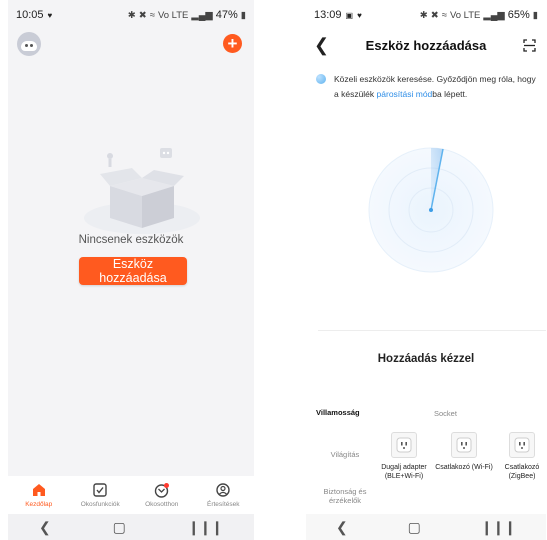 The image size is (547, 540). Describe the element at coordinates (426, 359) in the screenshot. I see `manual-add-heading: Hozzáadás kézzel` at that location.